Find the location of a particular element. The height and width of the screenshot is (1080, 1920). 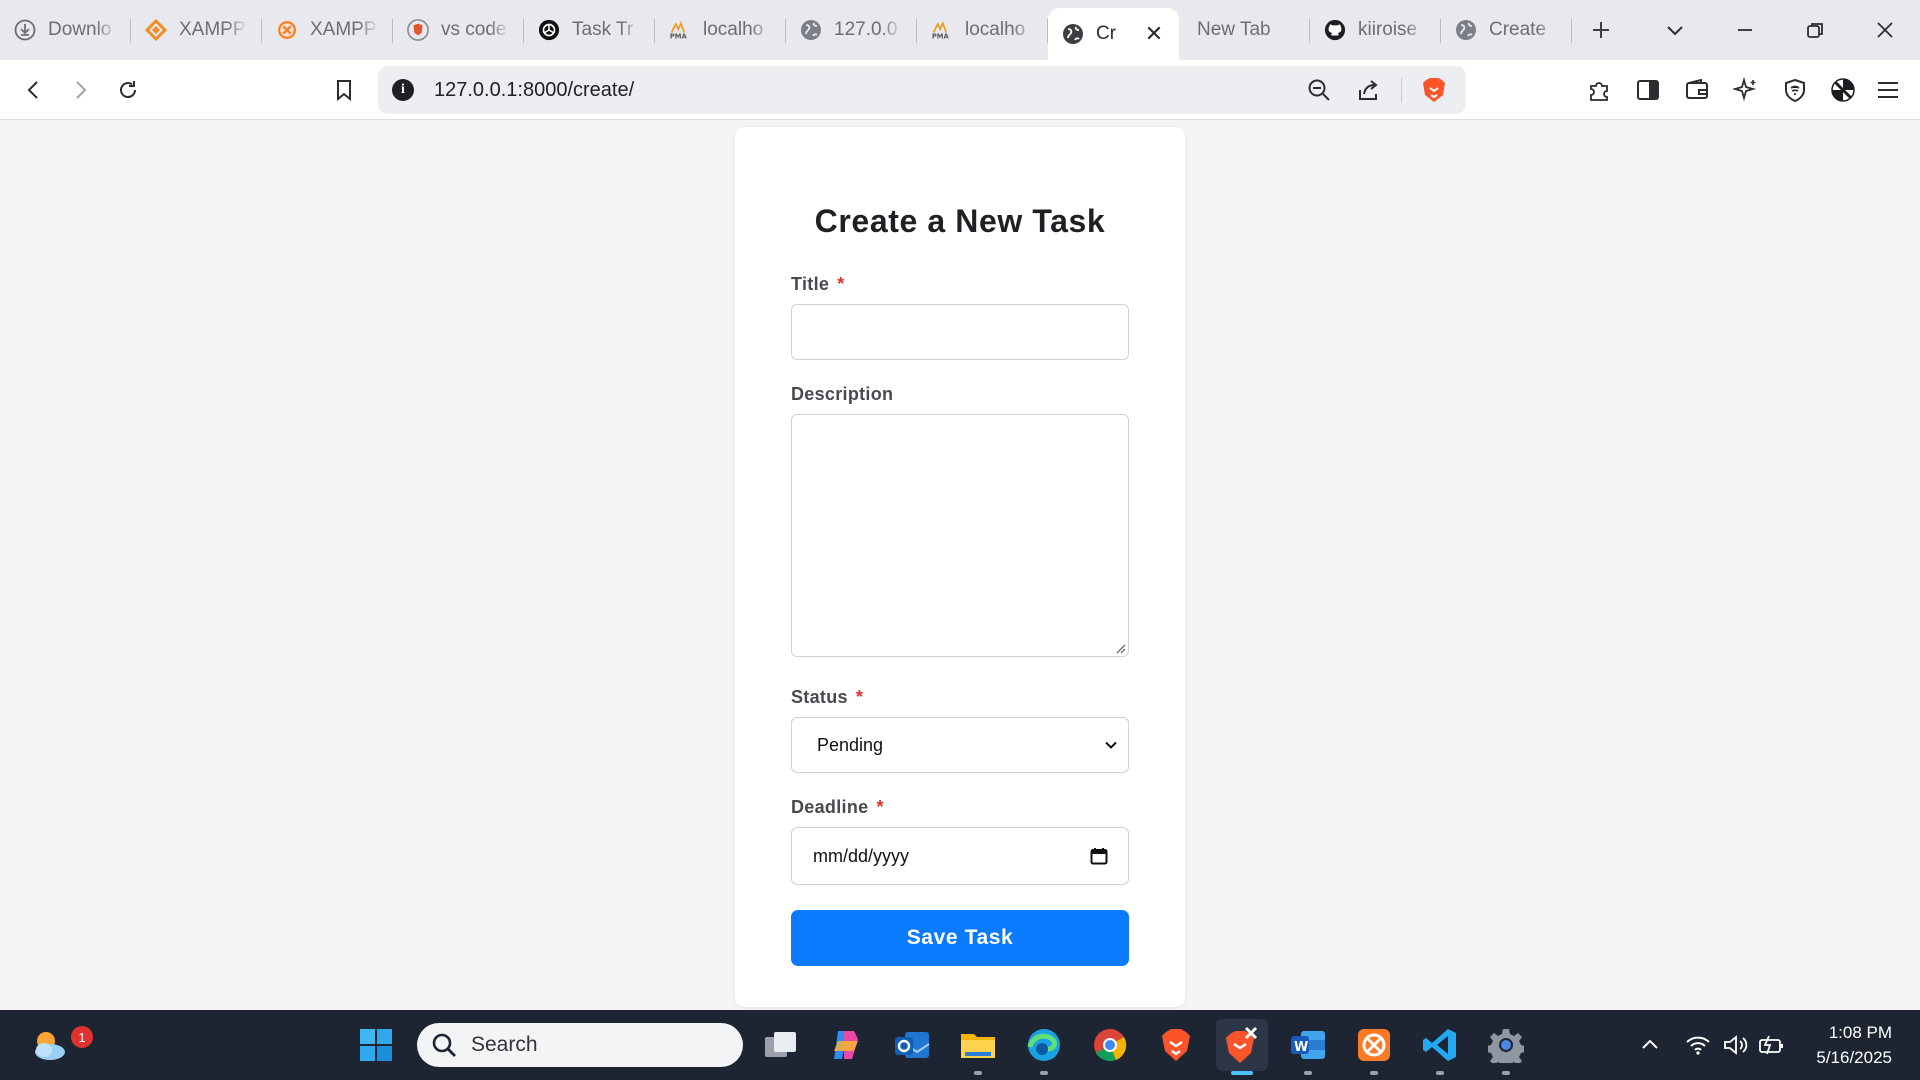

tab-search-button is located at coordinates (1675, 30).